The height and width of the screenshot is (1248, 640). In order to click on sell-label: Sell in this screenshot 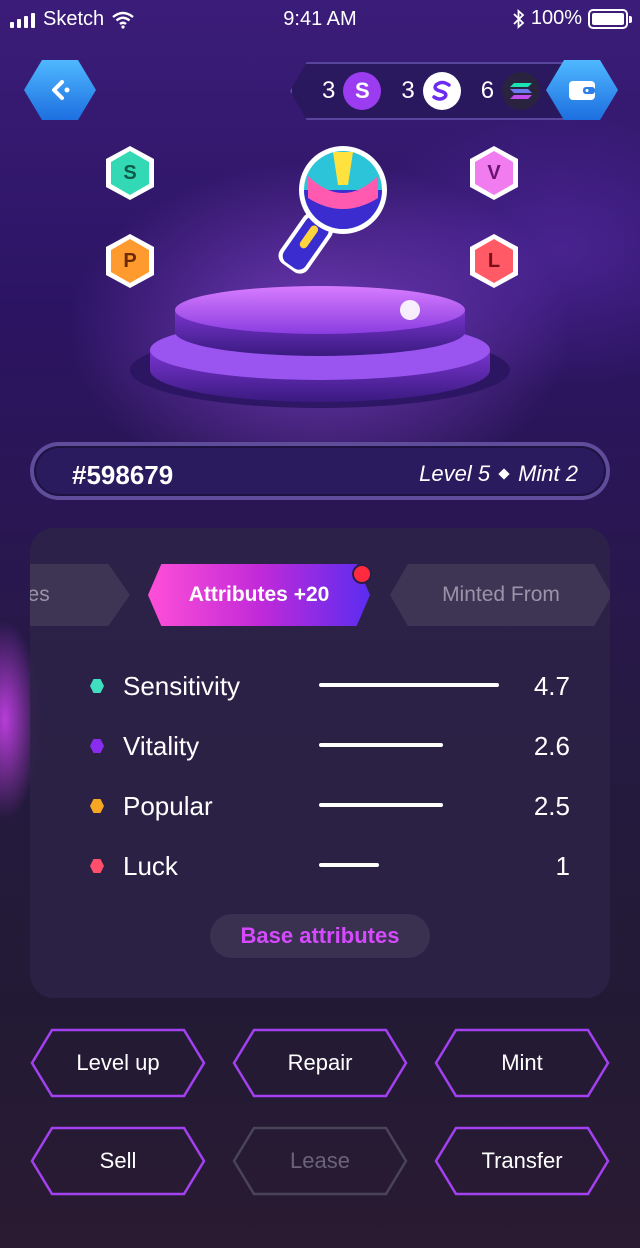, I will do `click(118, 1160)`.